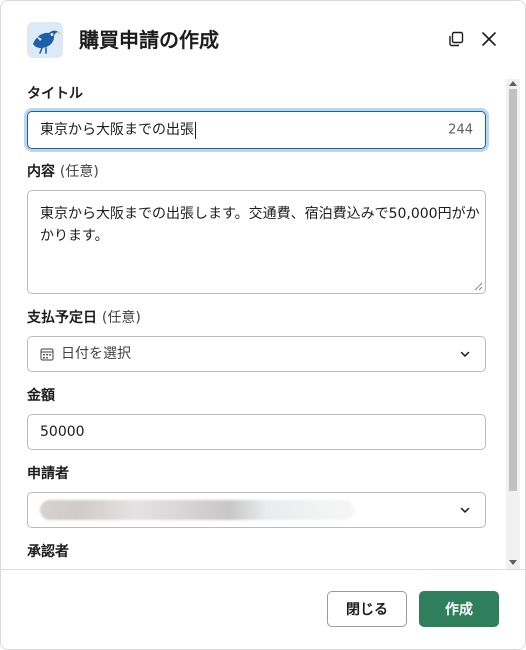 This screenshot has width=526, height=650. I want to click on close-button, so click(489, 39).